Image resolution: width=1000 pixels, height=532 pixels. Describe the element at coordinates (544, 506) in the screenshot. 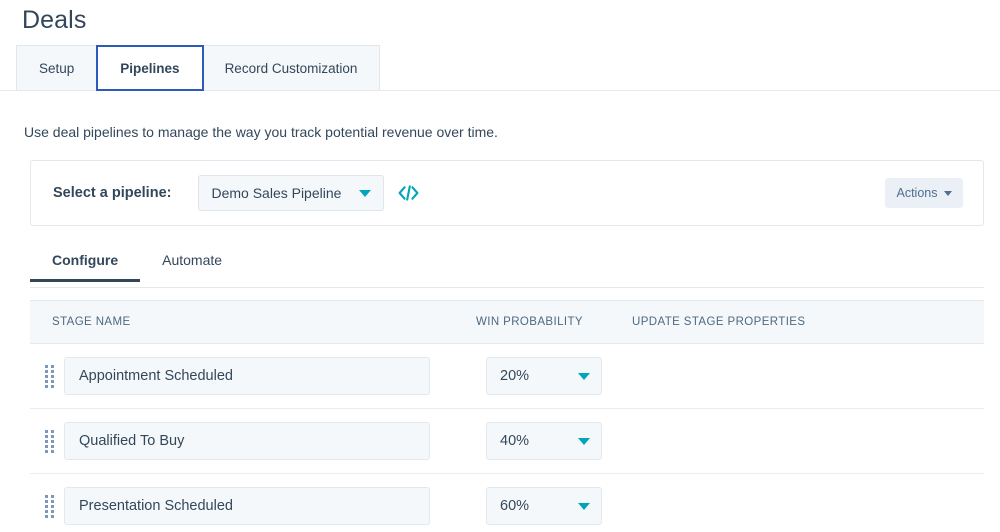

I see `win-probability-dropdown: 60%` at that location.